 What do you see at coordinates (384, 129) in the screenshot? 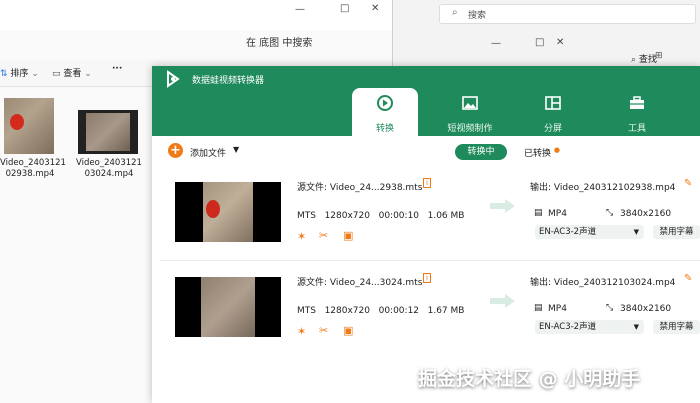
I see `tab-label: 转换` at bounding box center [384, 129].